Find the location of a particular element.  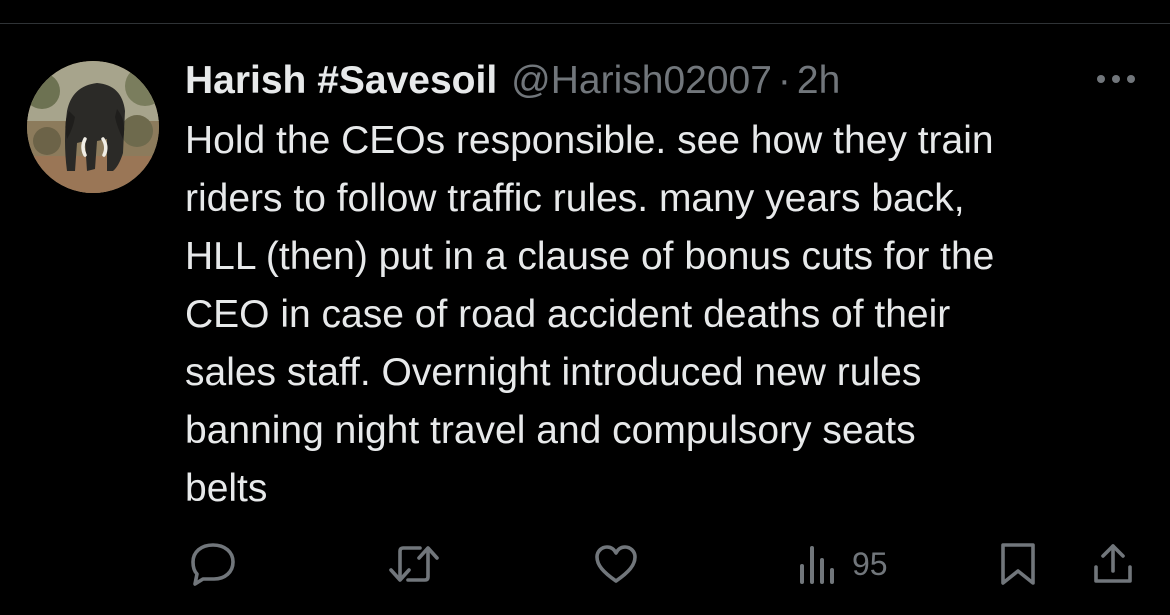

views-icon is located at coordinates (817, 565).